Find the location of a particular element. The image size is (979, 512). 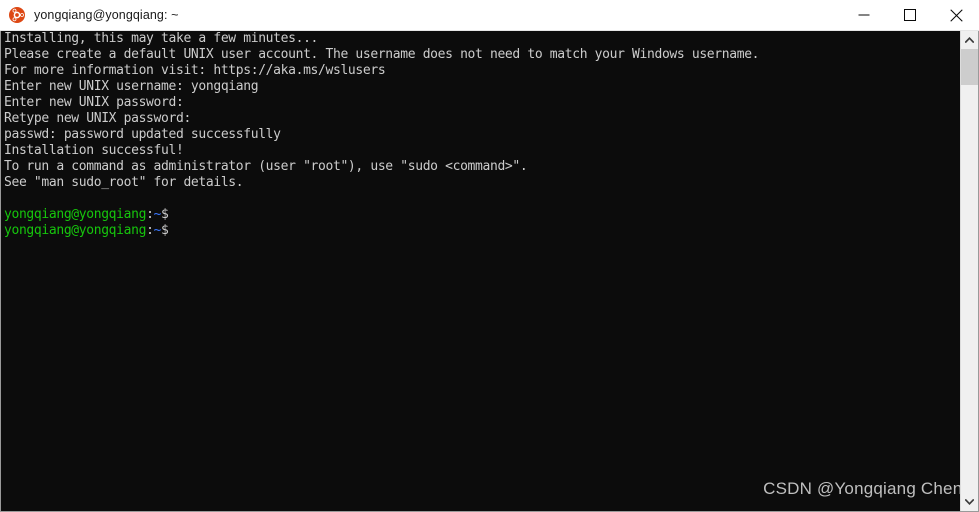

scroll-down-button is located at coordinates (969, 502).